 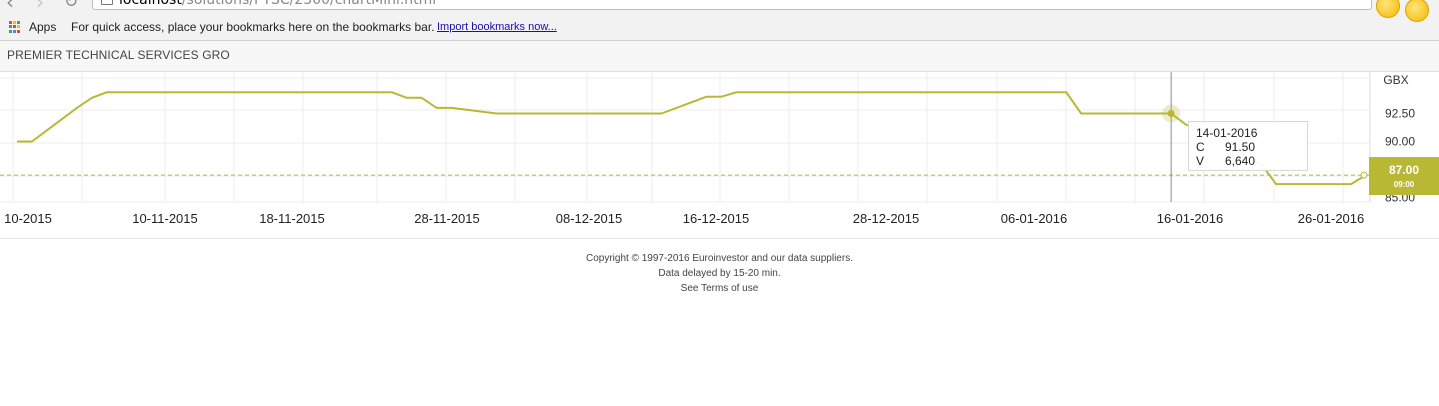 I want to click on page-icon, so click(x=107, y=2).